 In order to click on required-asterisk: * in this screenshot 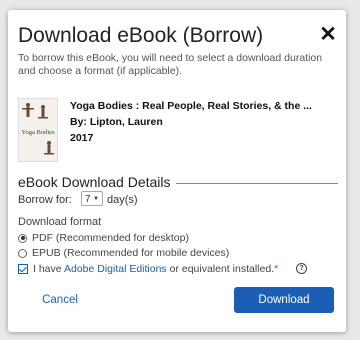, I will do `click(276, 269)`.